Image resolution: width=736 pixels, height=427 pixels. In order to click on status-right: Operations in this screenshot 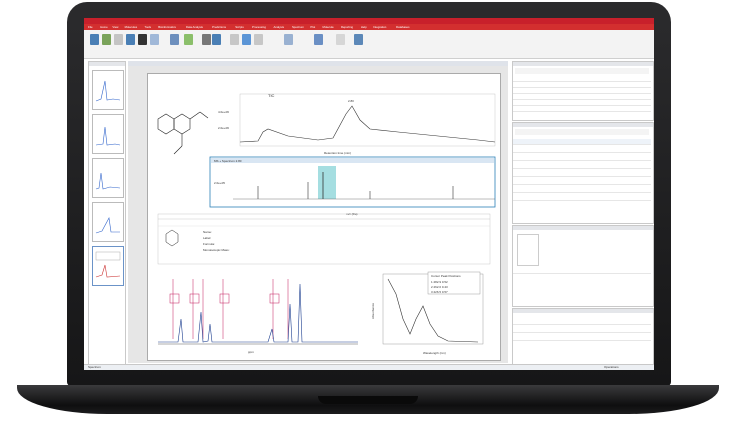, I will do `click(611, 367)`.